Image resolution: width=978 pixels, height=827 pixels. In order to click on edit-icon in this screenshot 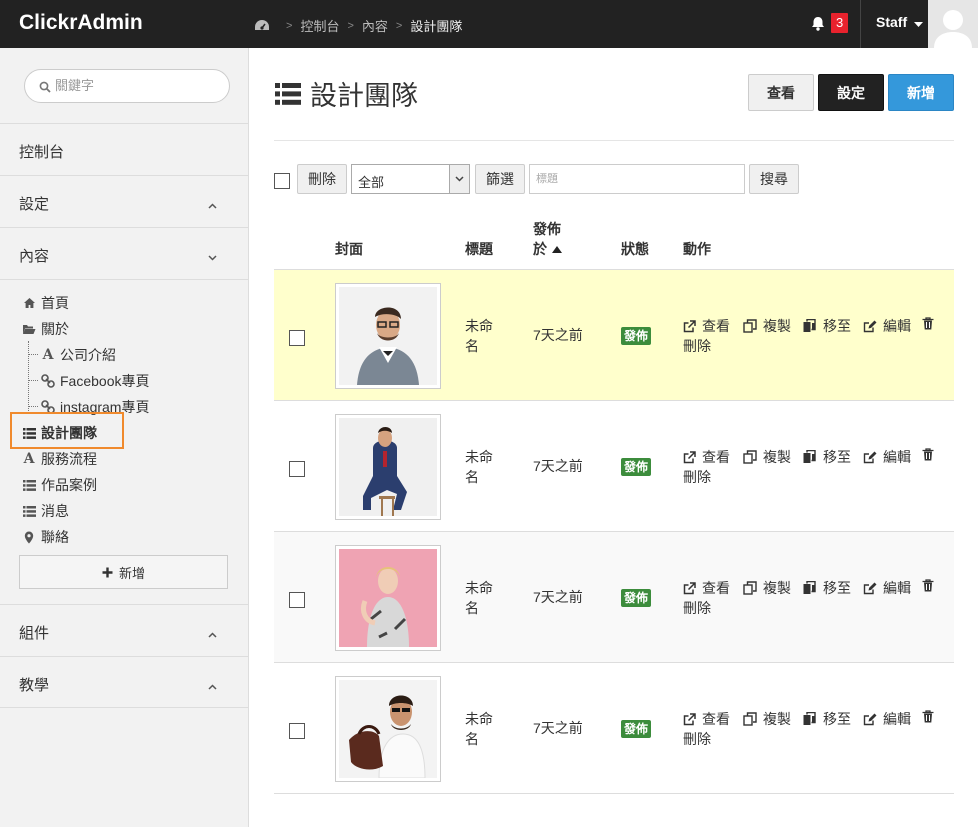, I will do `click(871, 326)`.